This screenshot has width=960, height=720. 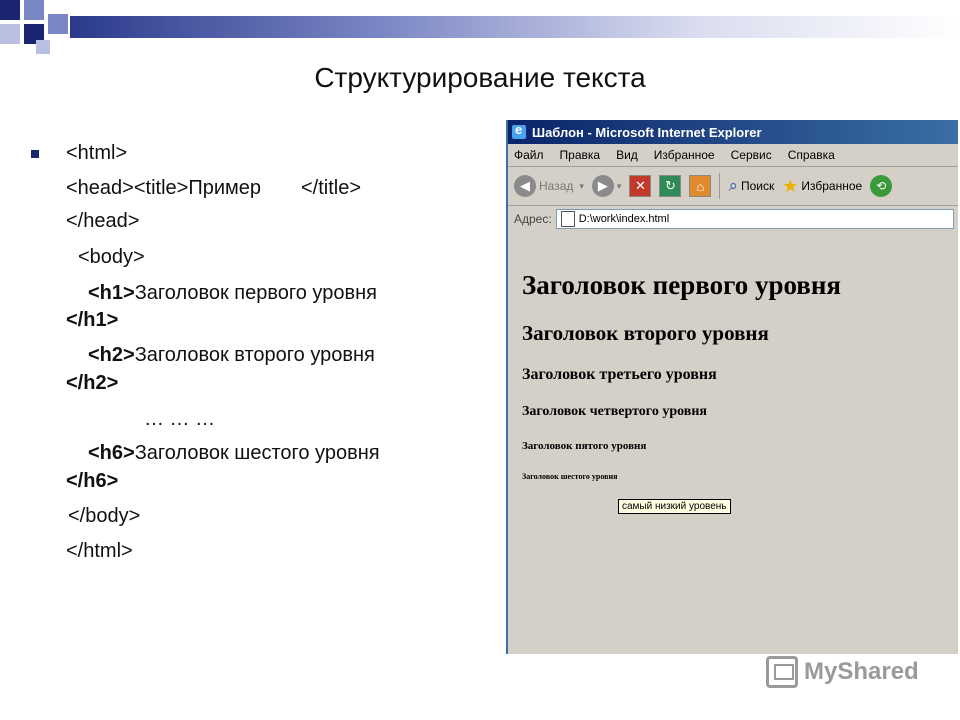 What do you see at coordinates (533, 219) in the screenshot?
I see `address-label: Адрес:` at bounding box center [533, 219].